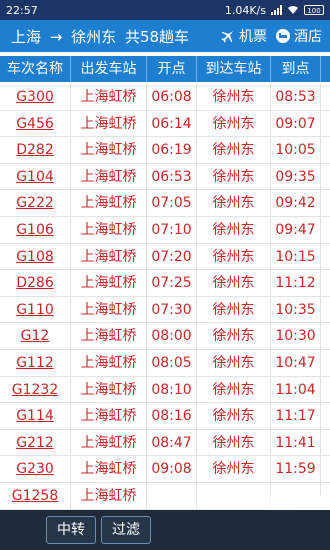  I want to click on hotel-button: 酒店, so click(298, 36).